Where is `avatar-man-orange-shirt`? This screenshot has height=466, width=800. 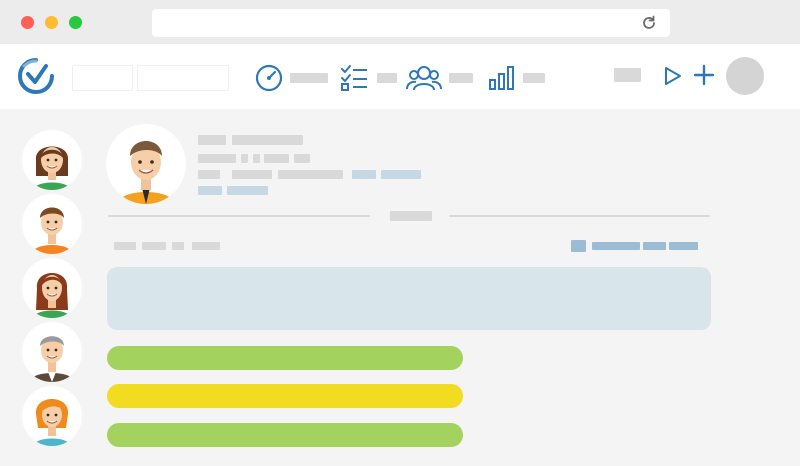
avatar-man-orange-shirt is located at coordinates (52, 224).